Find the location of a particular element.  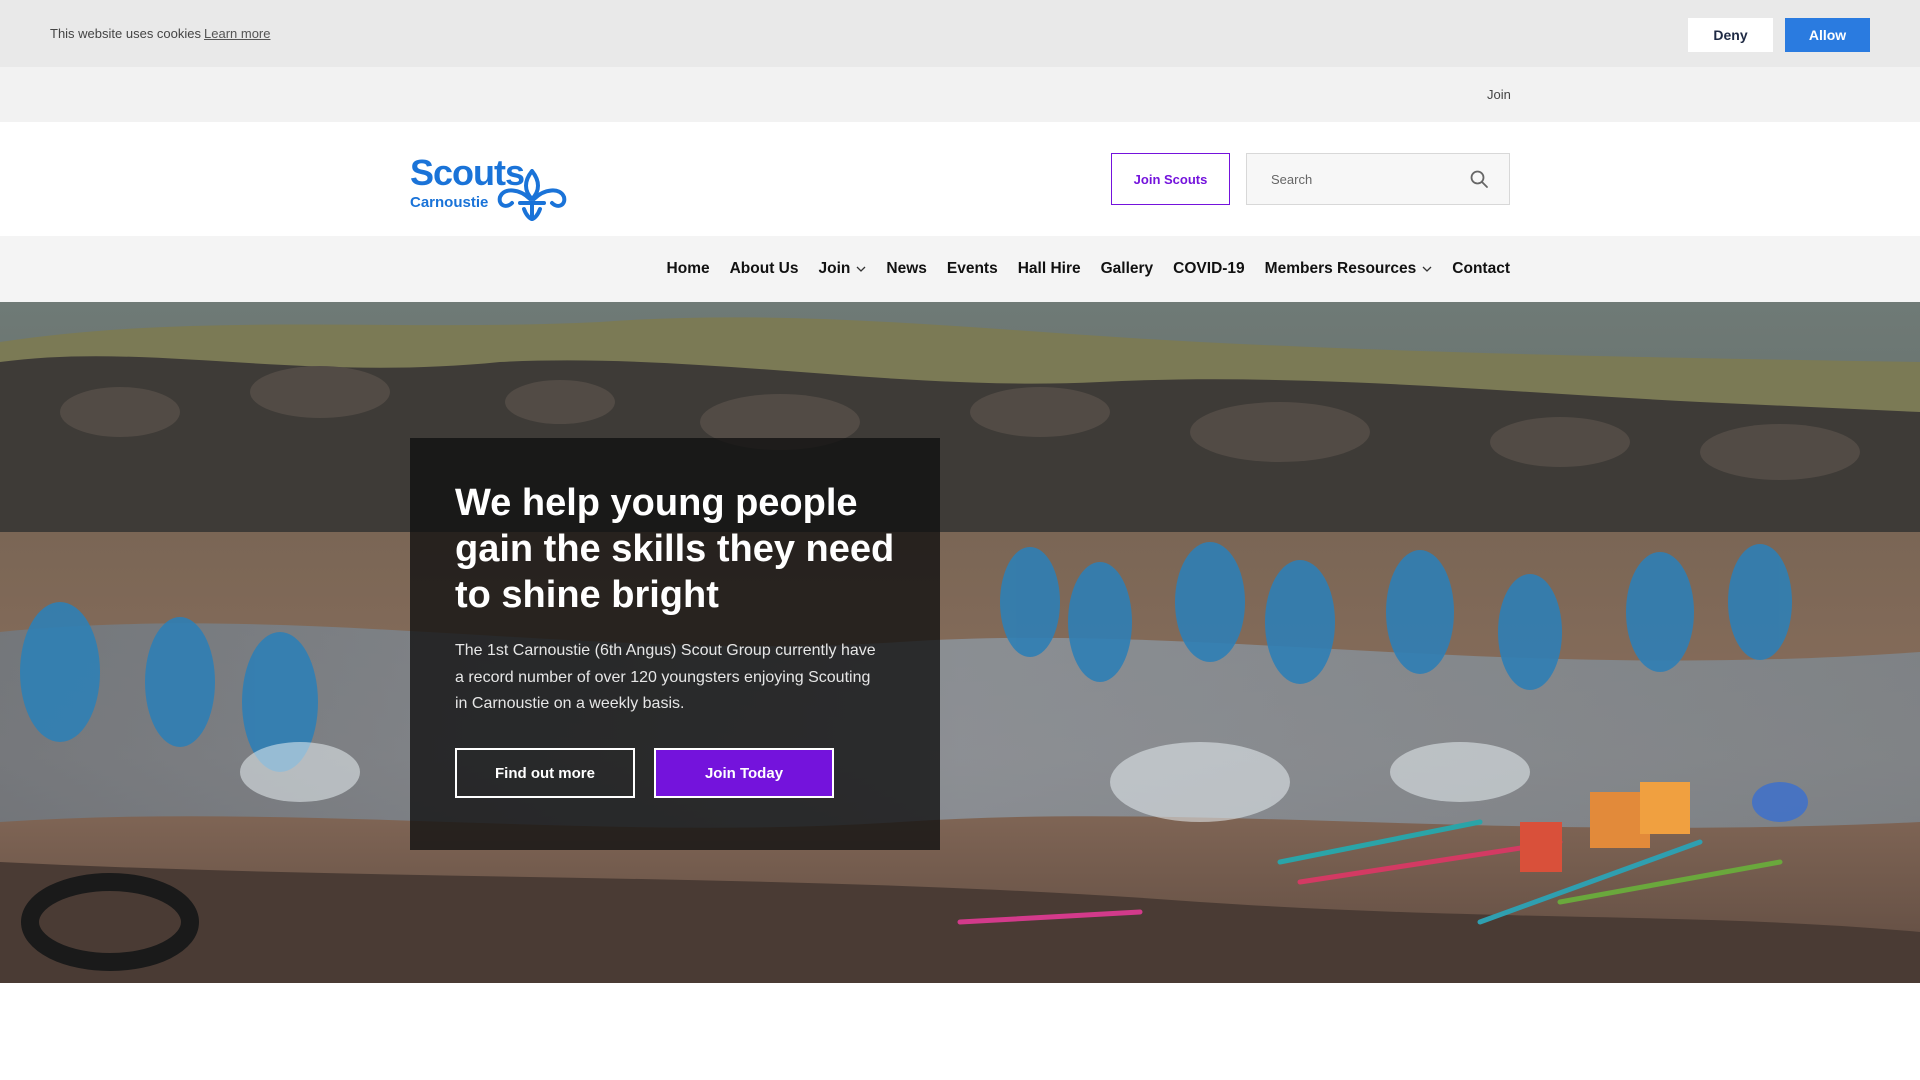

cookie-allow-button: Allow is located at coordinates (1827, 35).